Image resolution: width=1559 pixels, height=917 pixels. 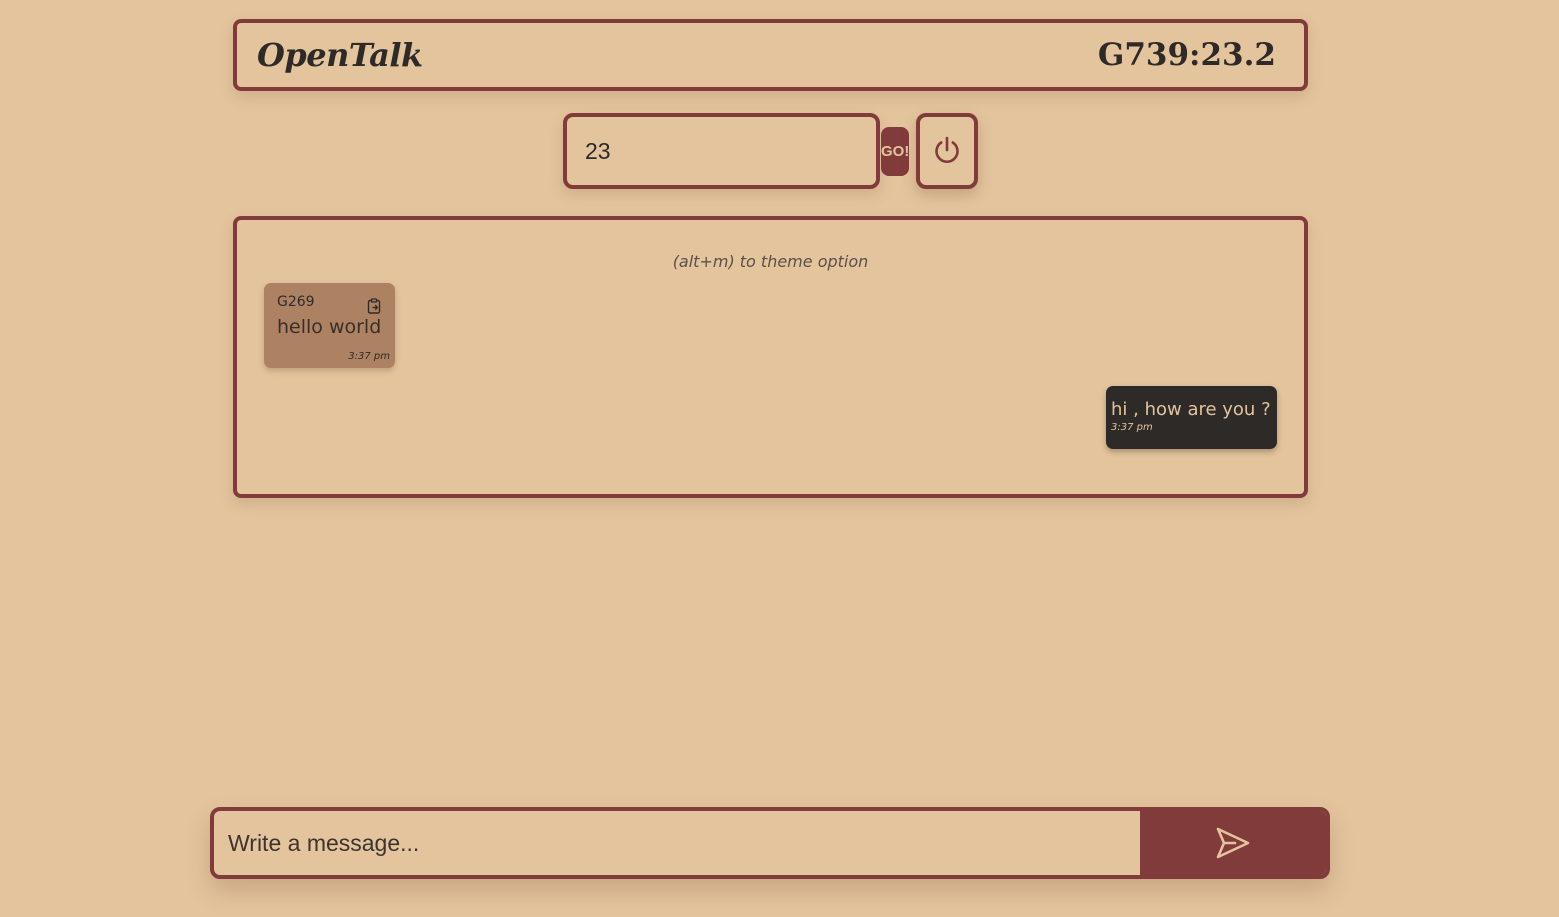 I want to click on power-button, so click(x=947, y=151).